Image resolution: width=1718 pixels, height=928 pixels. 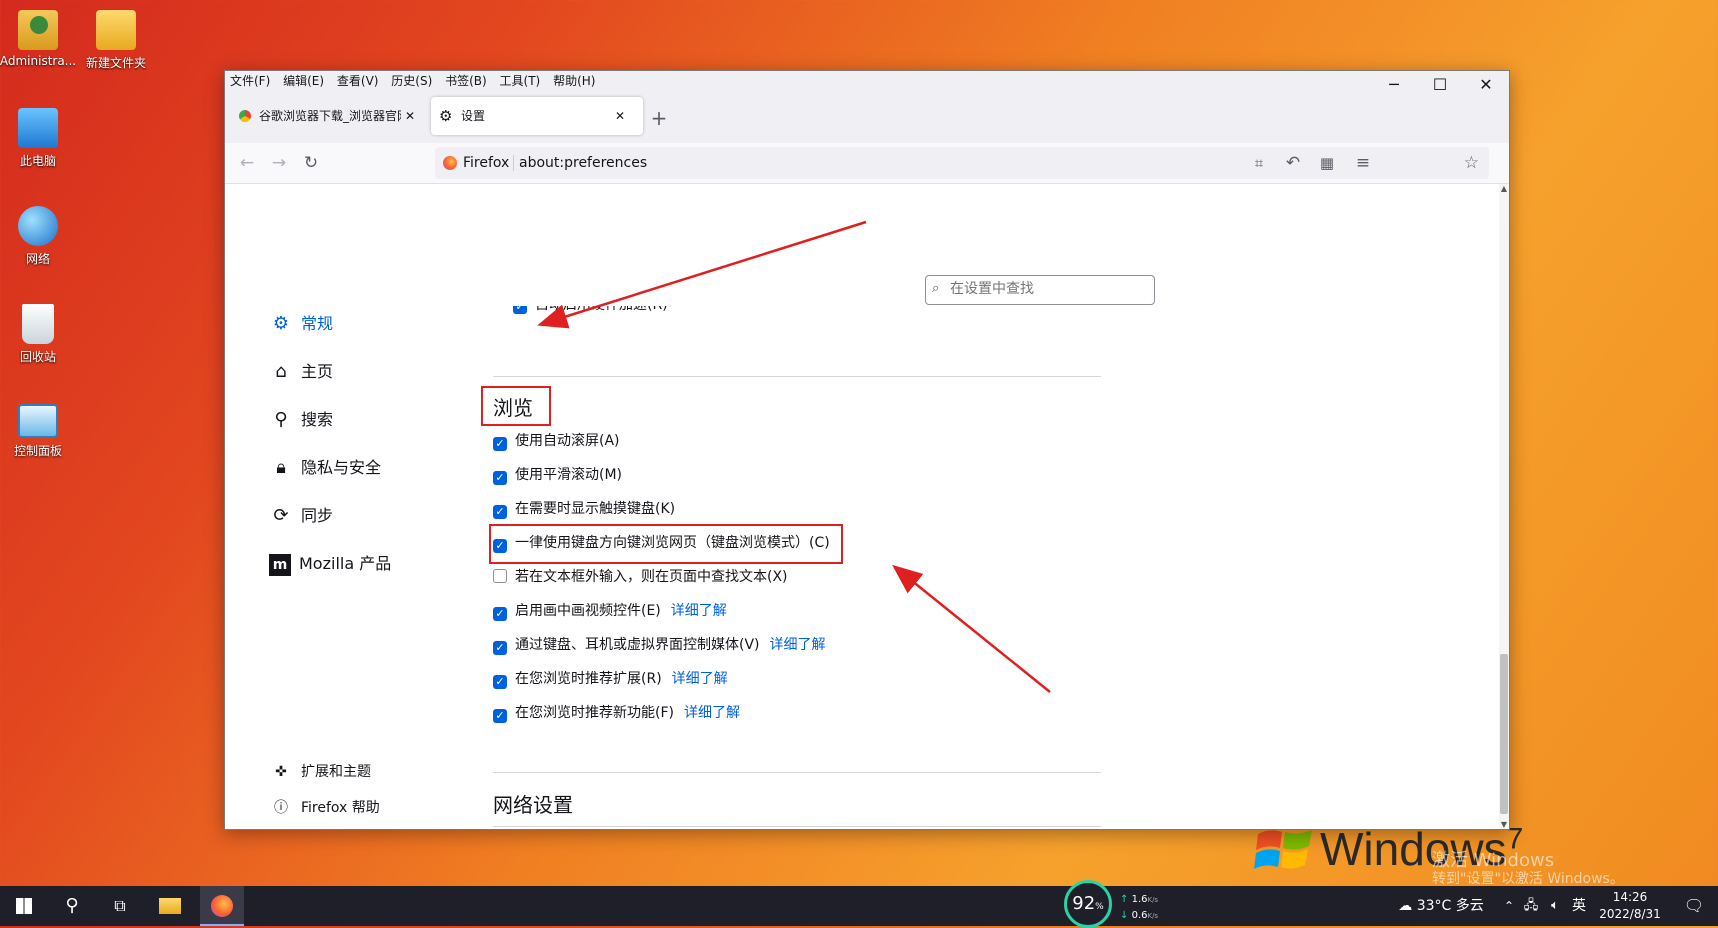 I want to click on speaker-icon: 🔈︎, so click(x=1555, y=905).